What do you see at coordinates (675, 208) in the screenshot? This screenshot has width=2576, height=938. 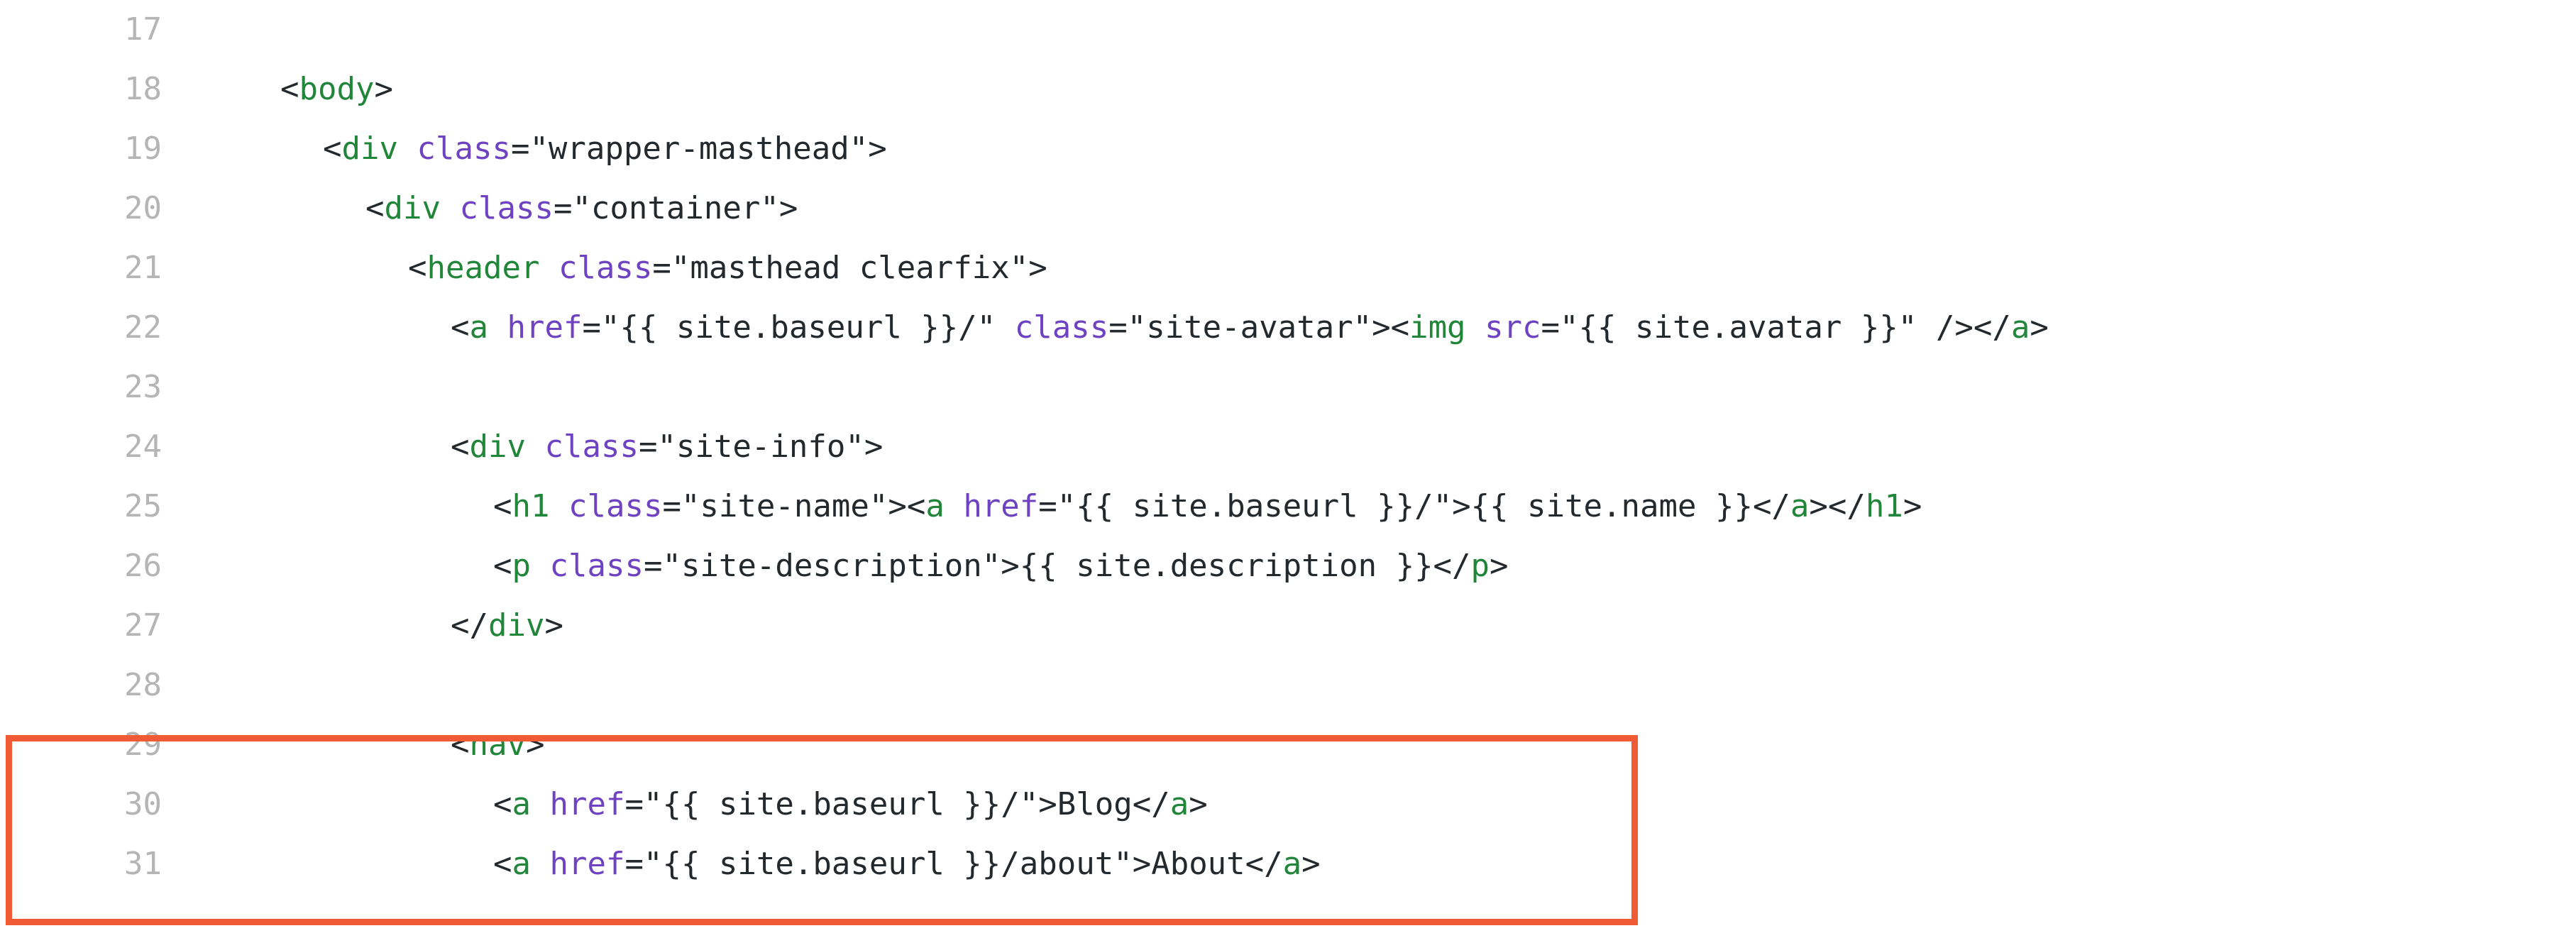 I see `code-token: "container"` at bounding box center [675, 208].